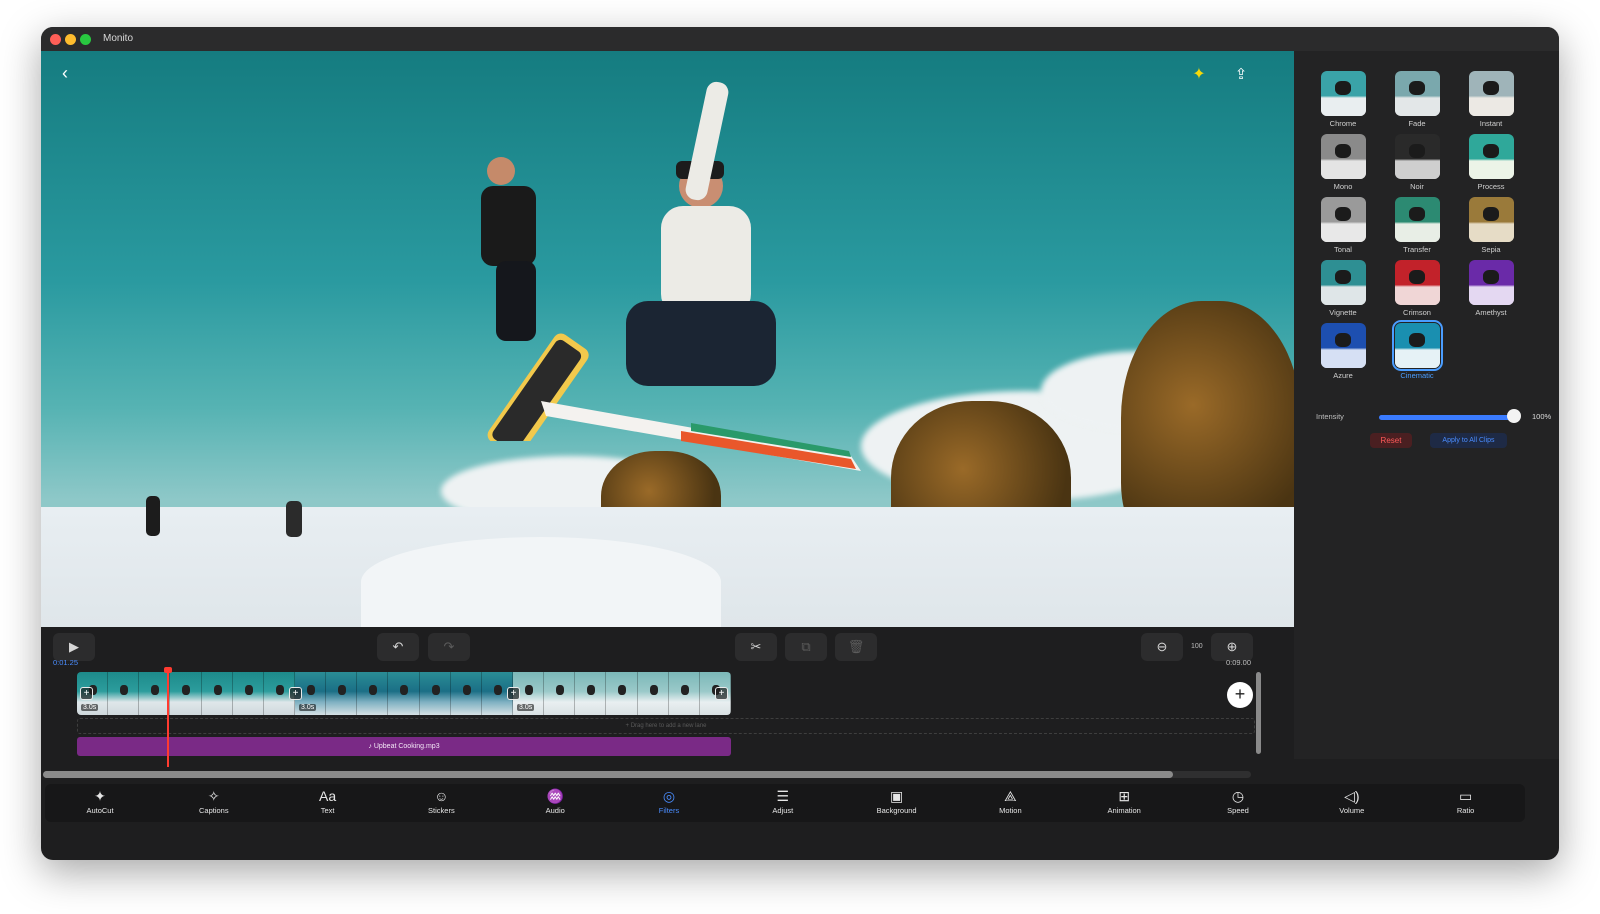  What do you see at coordinates (1010, 801) in the screenshot?
I see `tab-motion: ⟁ Motion` at bounding box center [1010, 801].